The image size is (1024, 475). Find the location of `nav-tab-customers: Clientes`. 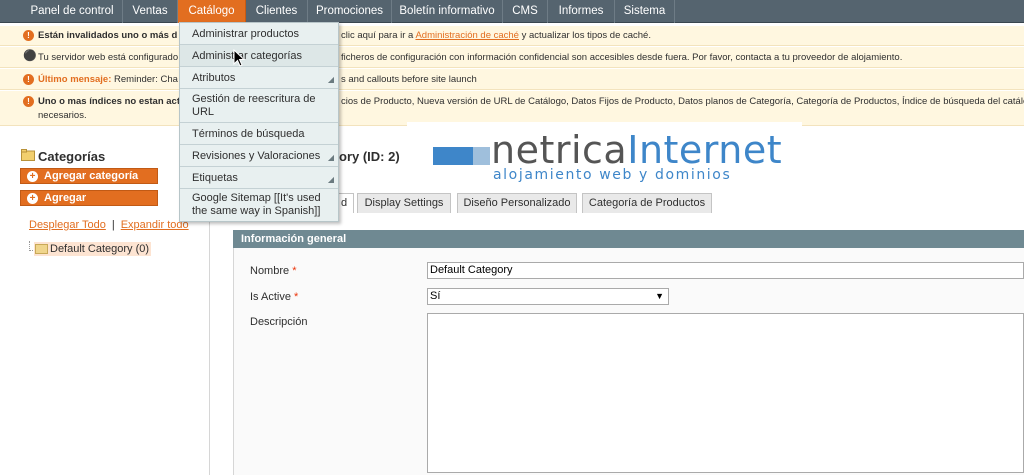

nav-tab-customers: Clientes is located at coordinates (277, 11).